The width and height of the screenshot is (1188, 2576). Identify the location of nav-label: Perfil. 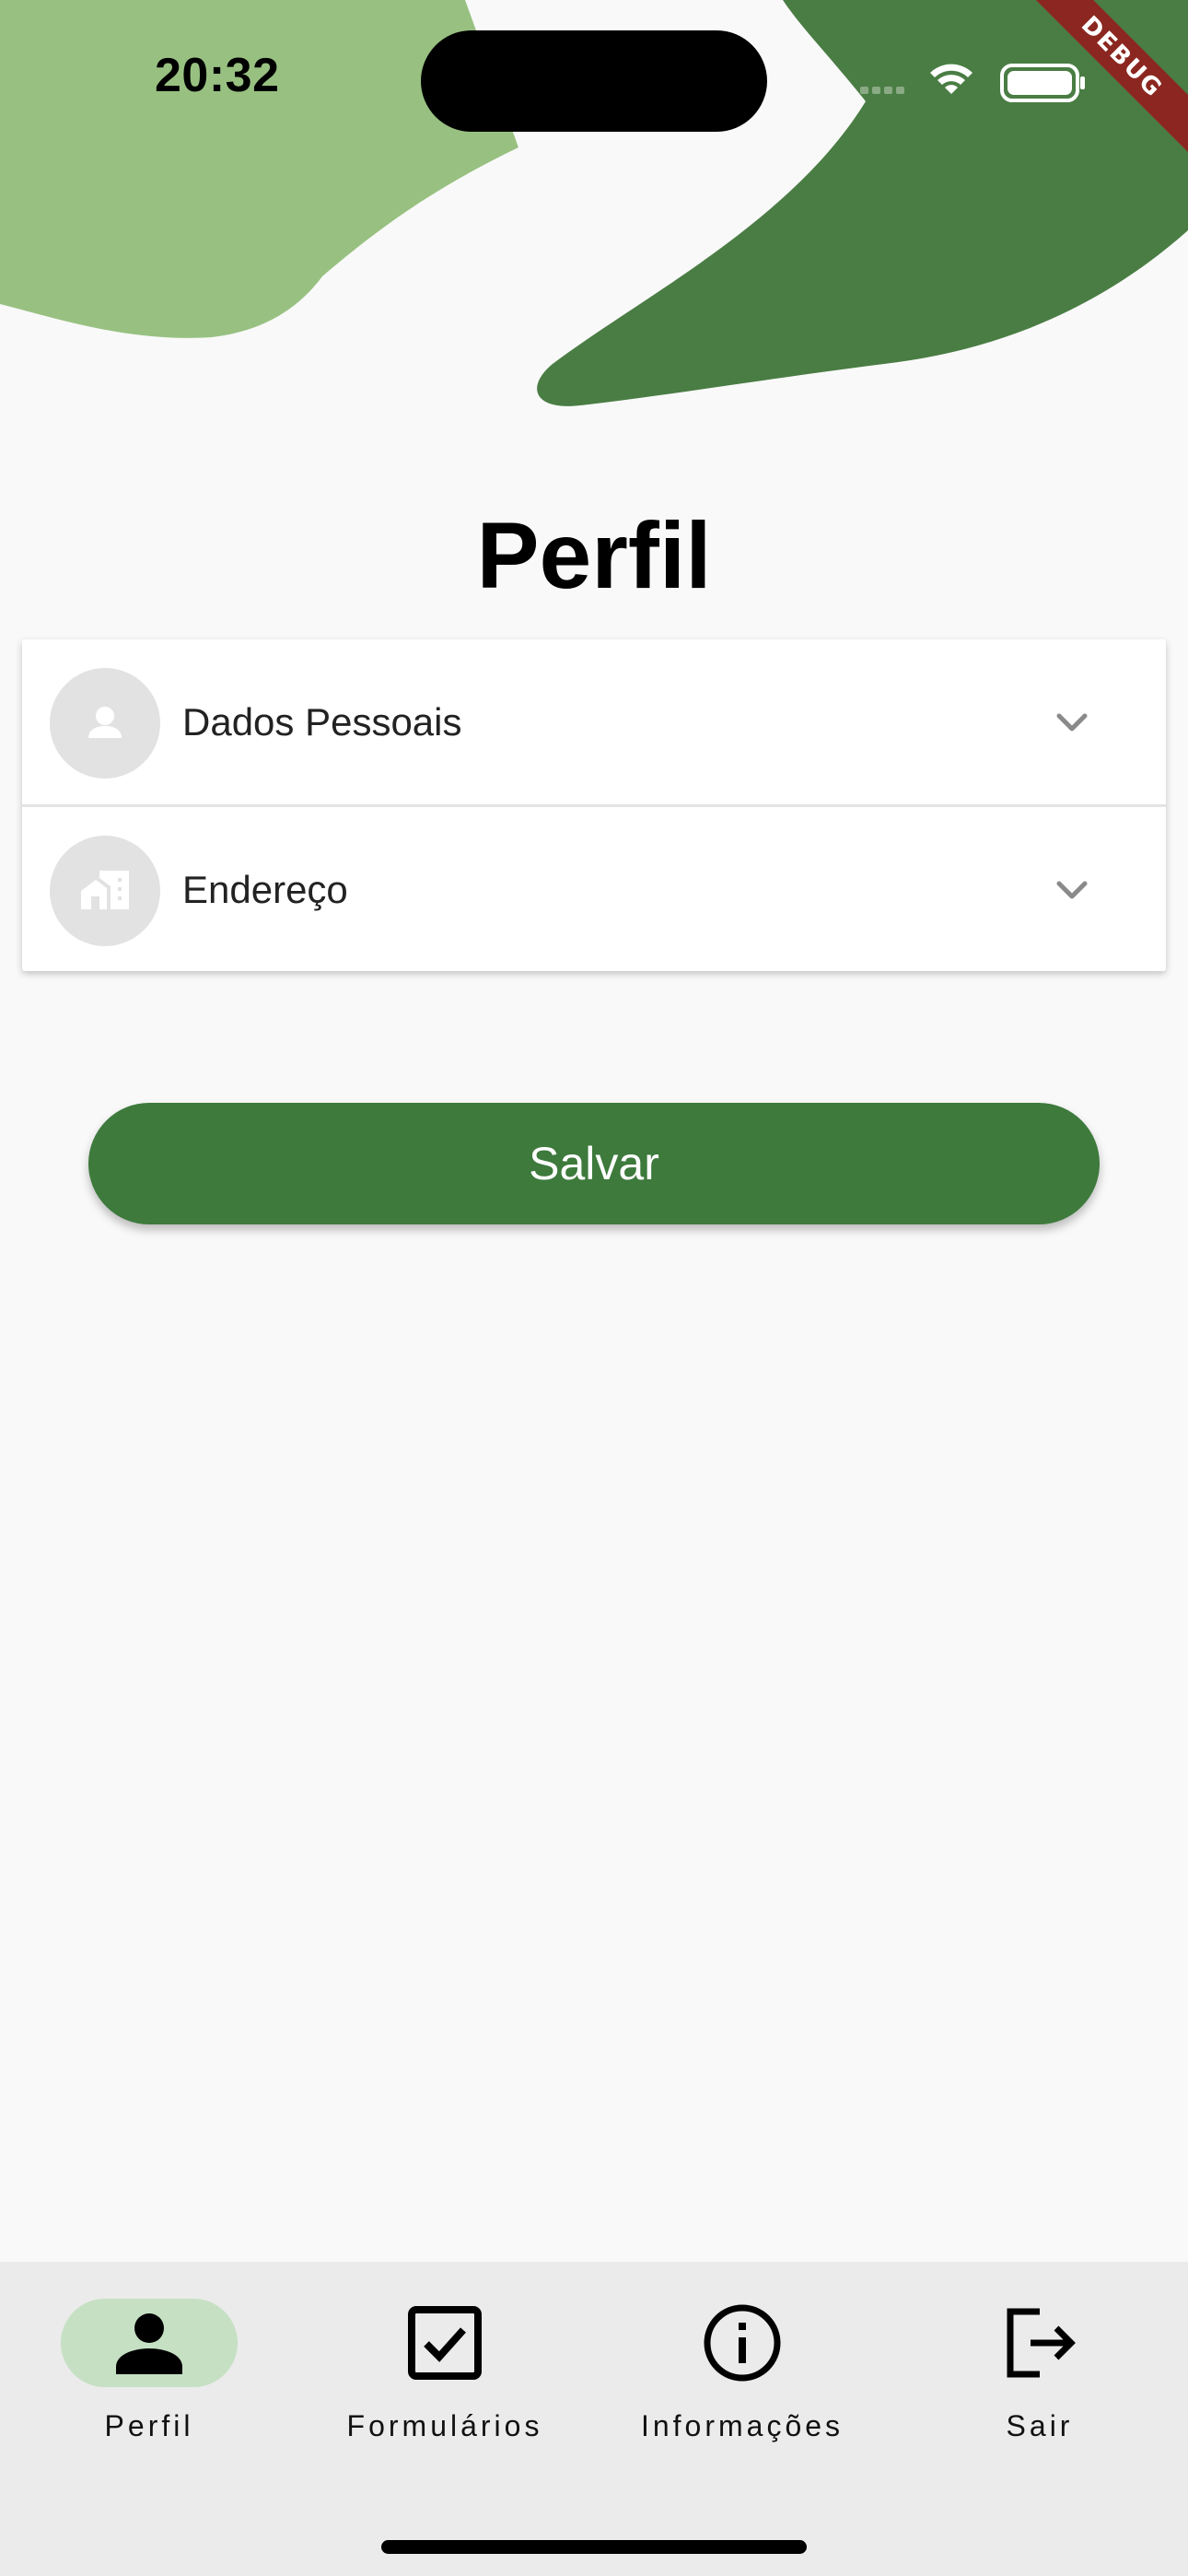
(149, 2425).